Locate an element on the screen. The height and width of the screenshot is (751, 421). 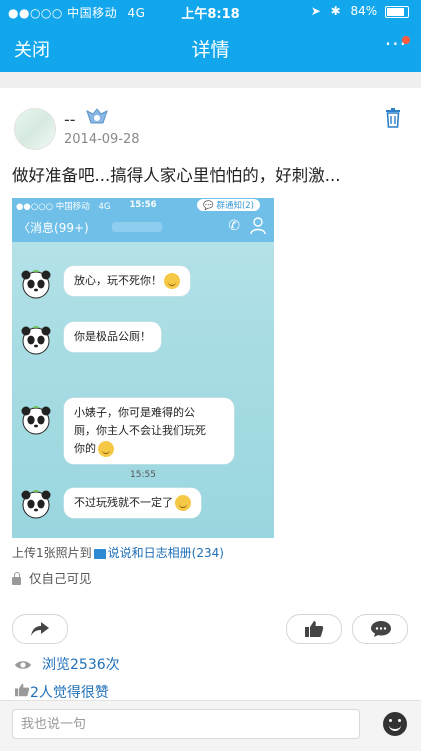
chat-bubble-icon: 💬 is located at coordinates (208, 206).